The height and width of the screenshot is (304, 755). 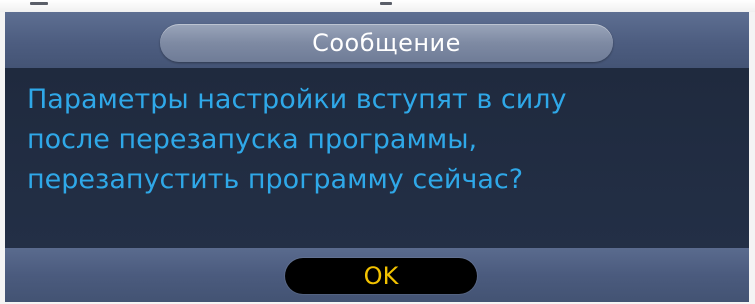 I want to click on background-strip, so click(x=377, y=6).